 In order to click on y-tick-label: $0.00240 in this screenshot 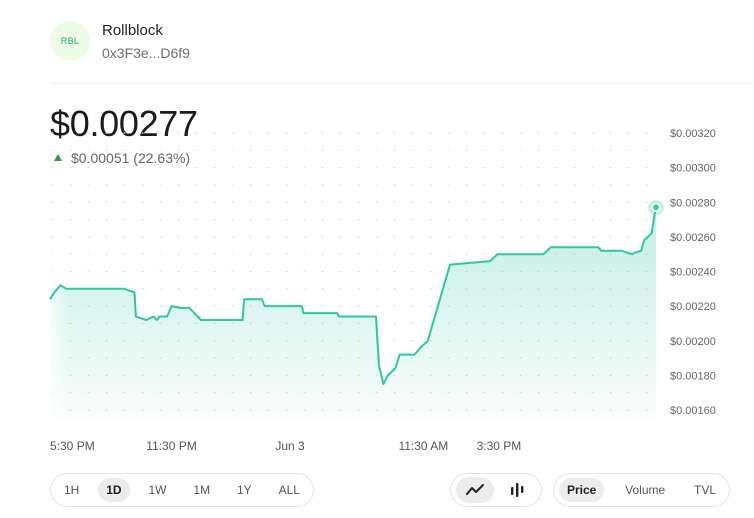, I will do `click(693, 273)`.